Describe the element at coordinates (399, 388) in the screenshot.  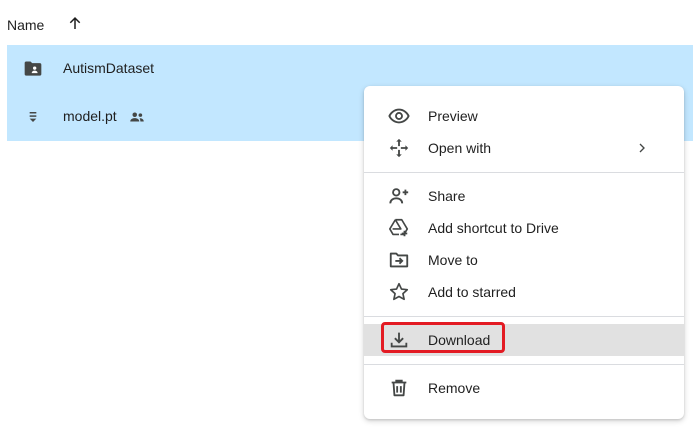
I see `trash-icon` at that location.